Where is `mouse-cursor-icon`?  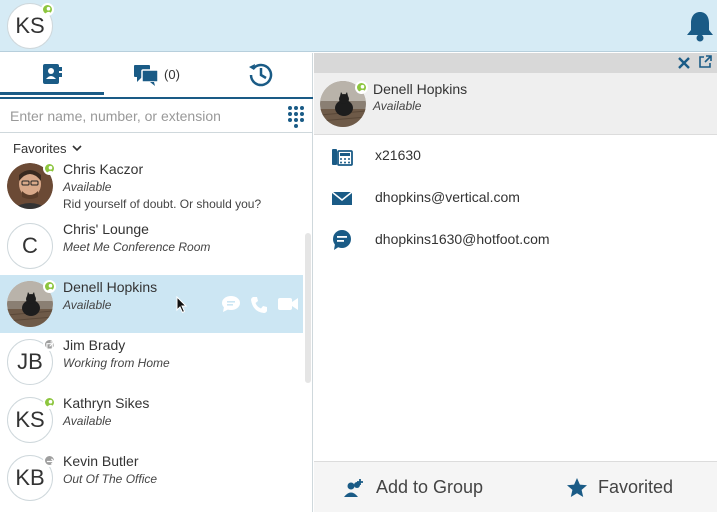 mouse-cursor-icon is located at coordinates (182, 305).